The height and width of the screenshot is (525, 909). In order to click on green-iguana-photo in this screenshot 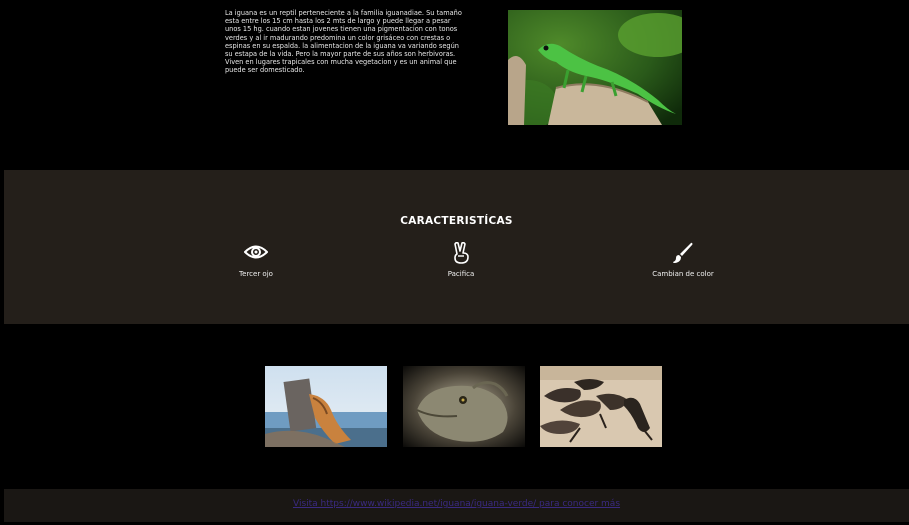, I will do `click(595, 67)`.